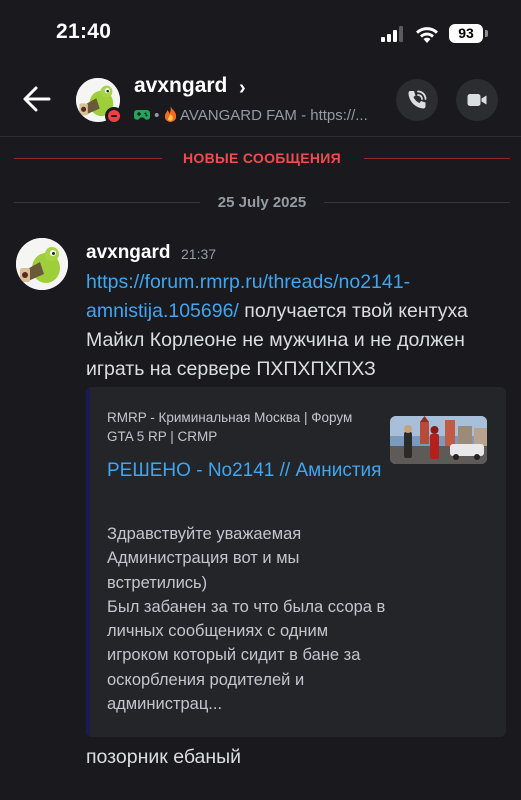  I want to click on phone-call-icon, so click(417, 99).